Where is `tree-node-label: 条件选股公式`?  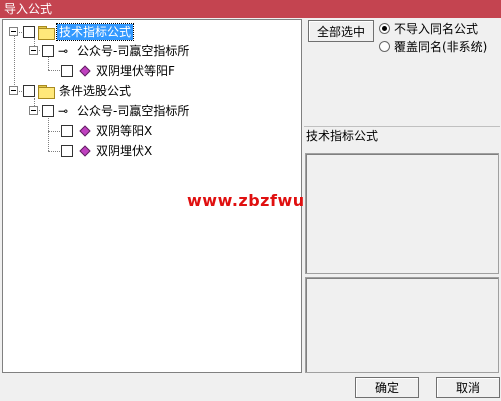
tree-node-label: 条件选股公式 is located at coordinates (95, 91).